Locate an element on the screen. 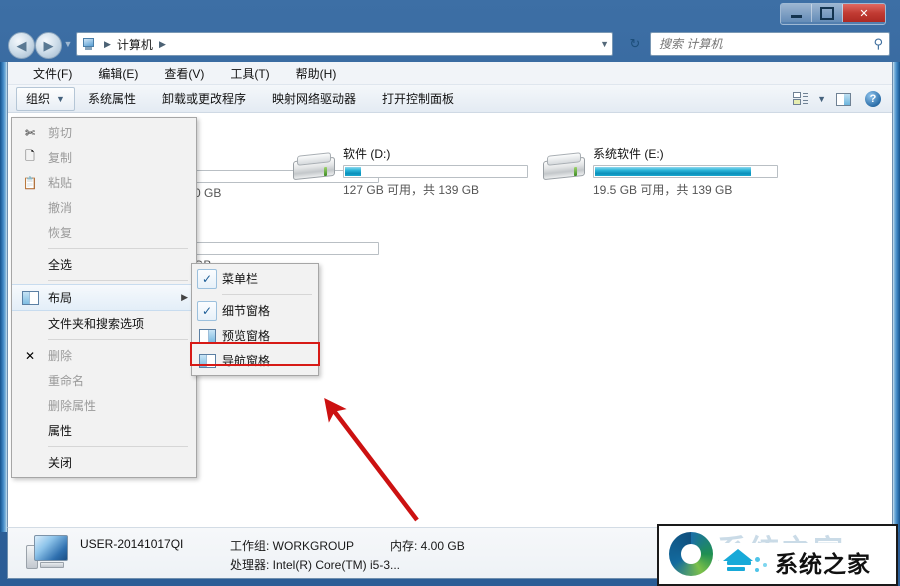  layout-icon is located at coordinates (30, 297).